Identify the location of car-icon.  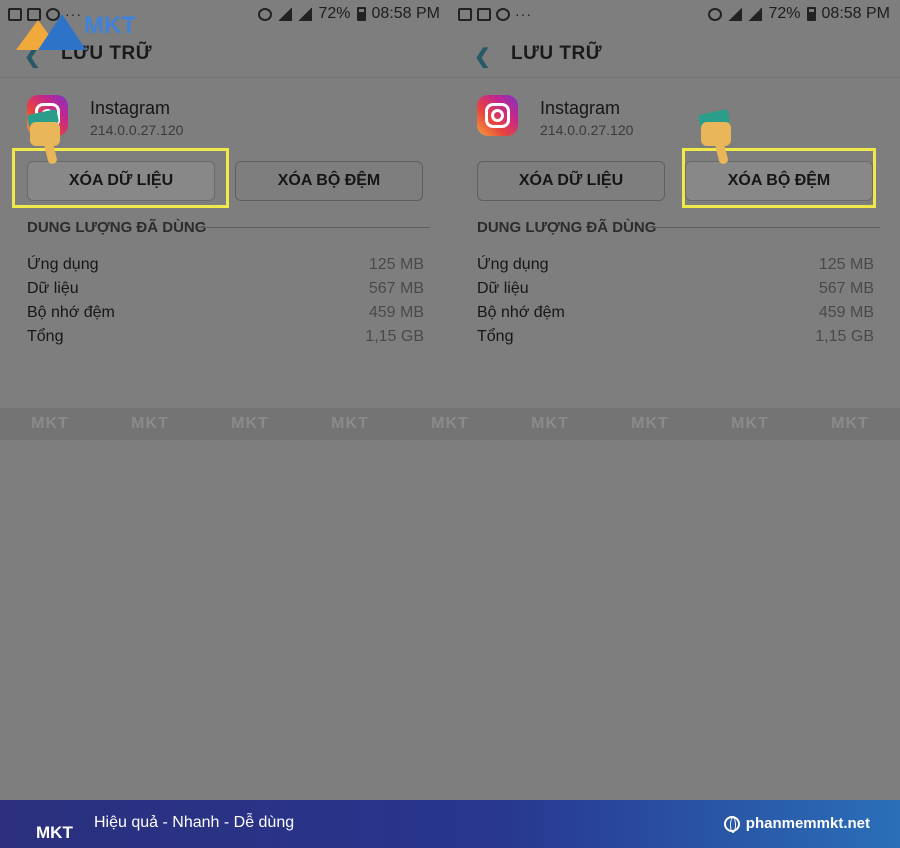
(484, 14).